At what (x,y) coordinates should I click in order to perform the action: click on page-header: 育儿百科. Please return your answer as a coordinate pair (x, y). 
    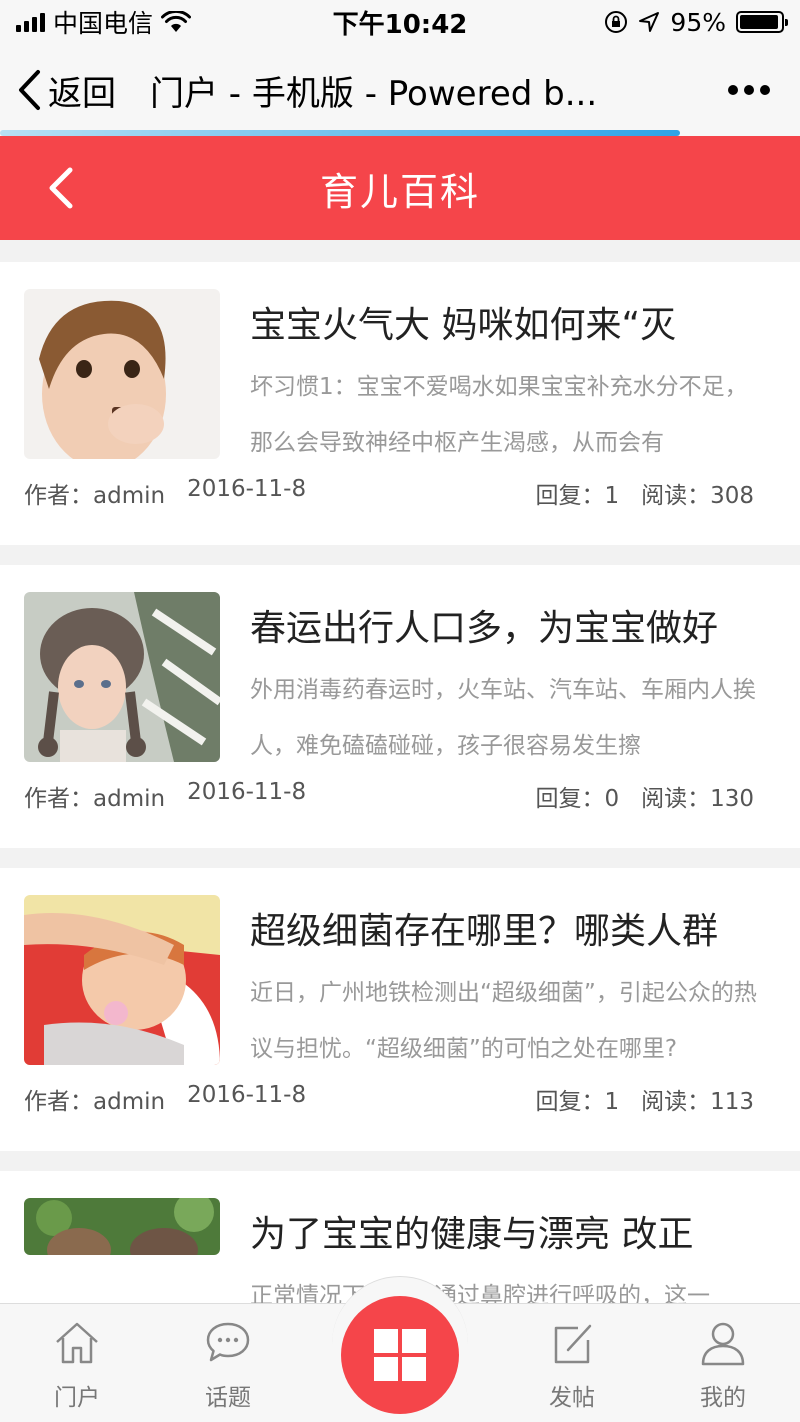
    Looking at the image, I should click on (400, 188).